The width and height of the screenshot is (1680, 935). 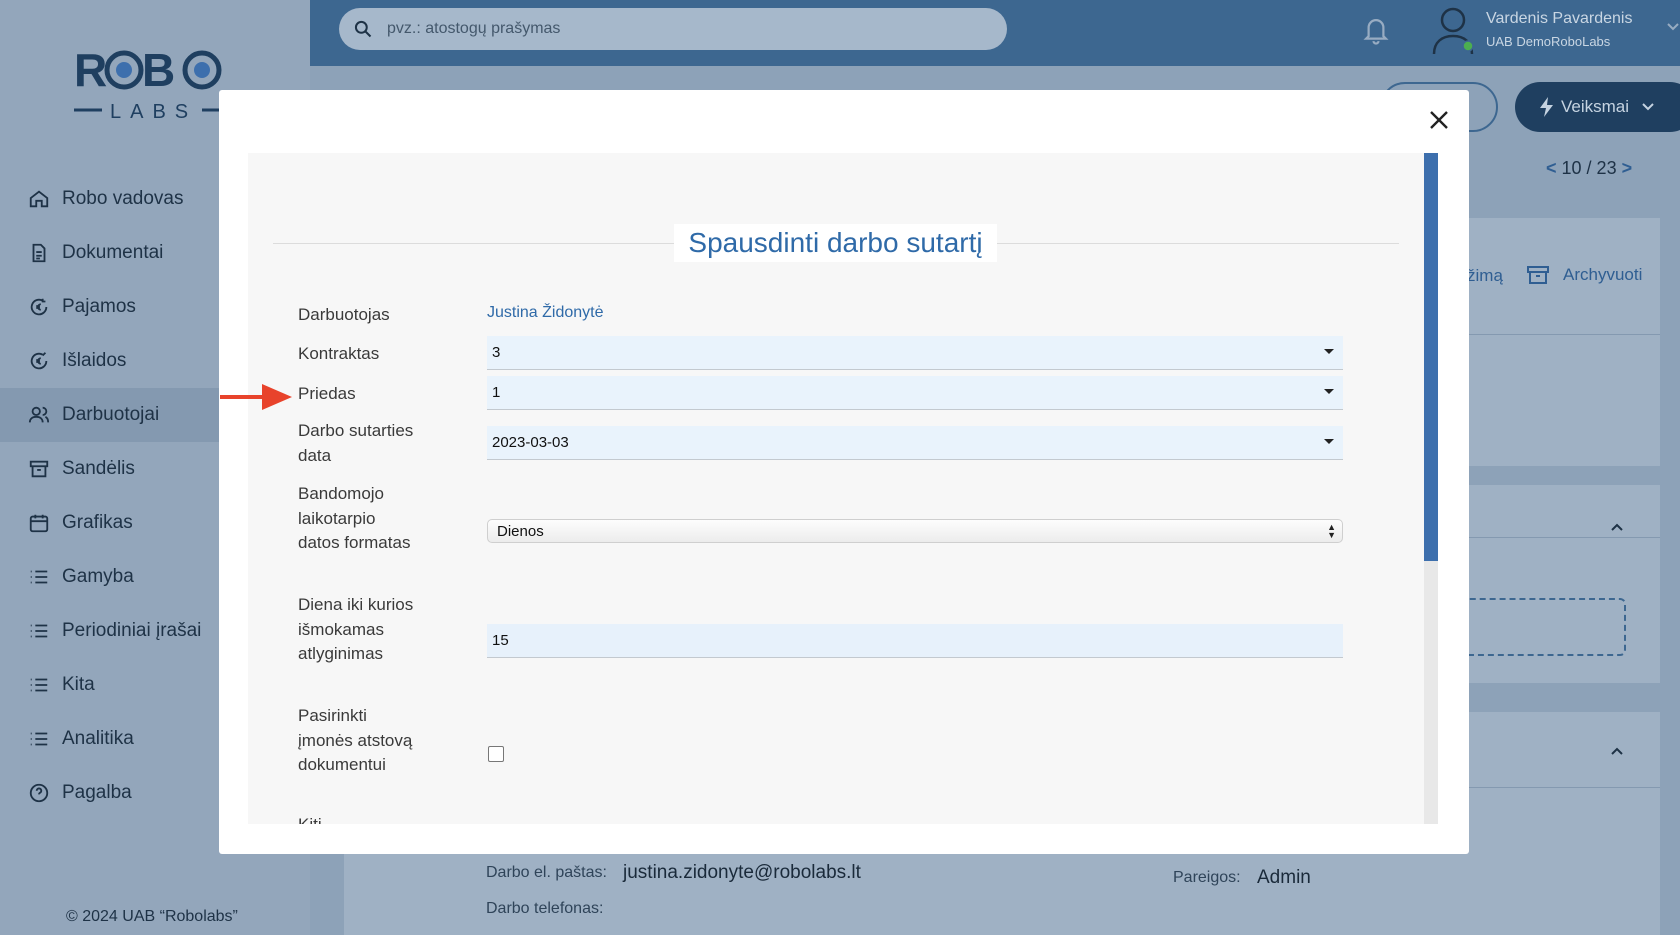 What do you see at coordinates (113, 252) in the screenshot?
I see `sidebar-item-label: Dokumentai` at bounding box center [113, 252].